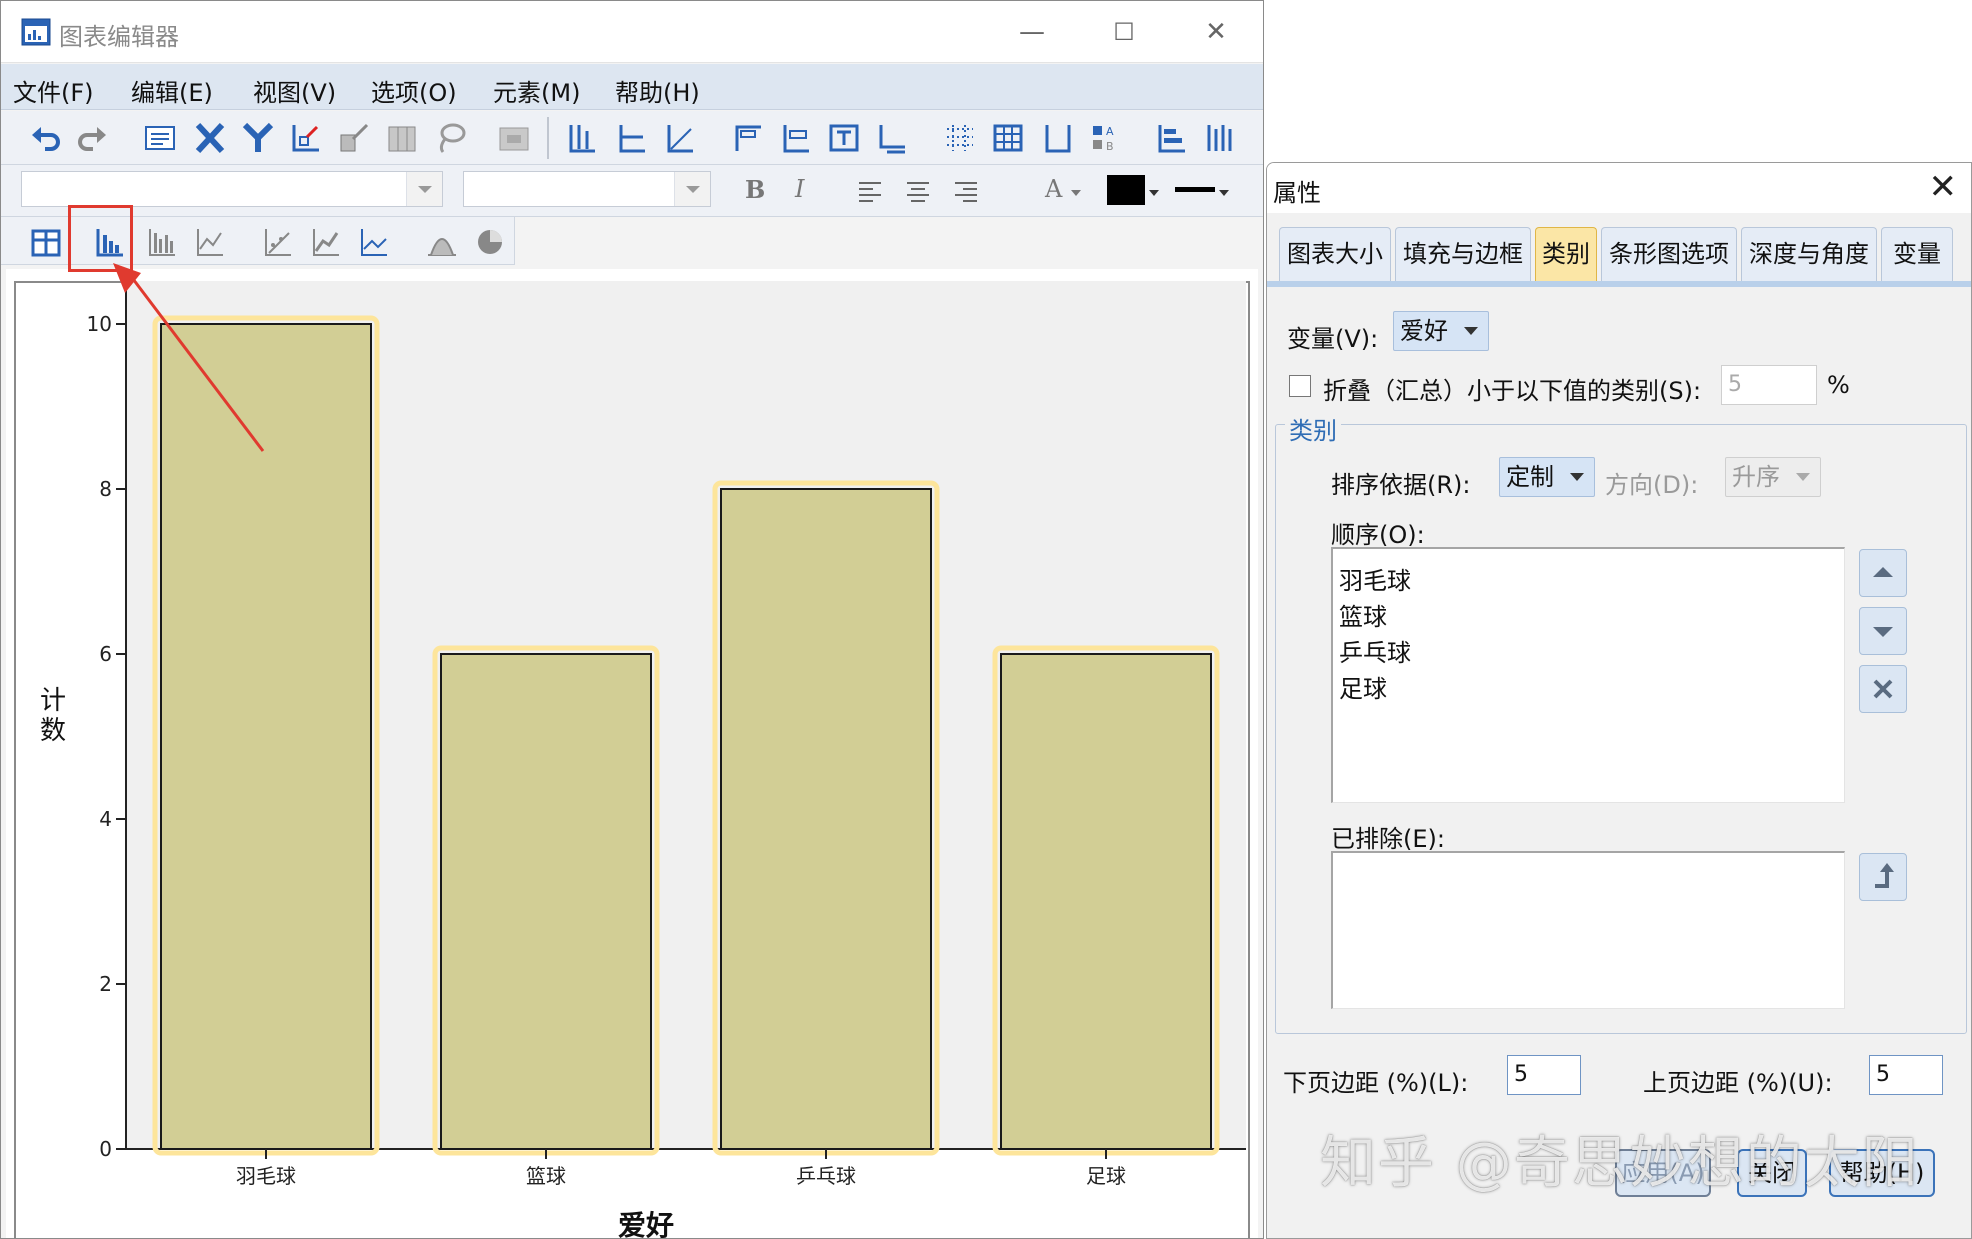  I want to click on list-item: 乒乓球, so click(1375, 650).